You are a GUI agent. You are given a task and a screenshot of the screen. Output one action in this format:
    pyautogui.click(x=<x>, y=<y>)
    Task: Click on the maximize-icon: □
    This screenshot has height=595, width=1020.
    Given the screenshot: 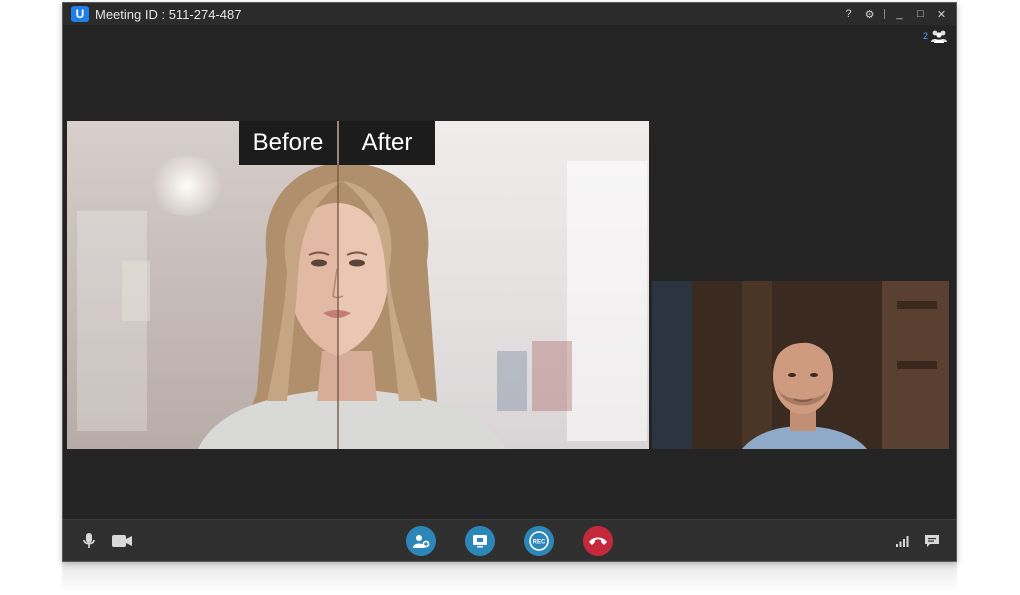 What is the action you would take?
    pyautogui.click(x=920, y=14)
    